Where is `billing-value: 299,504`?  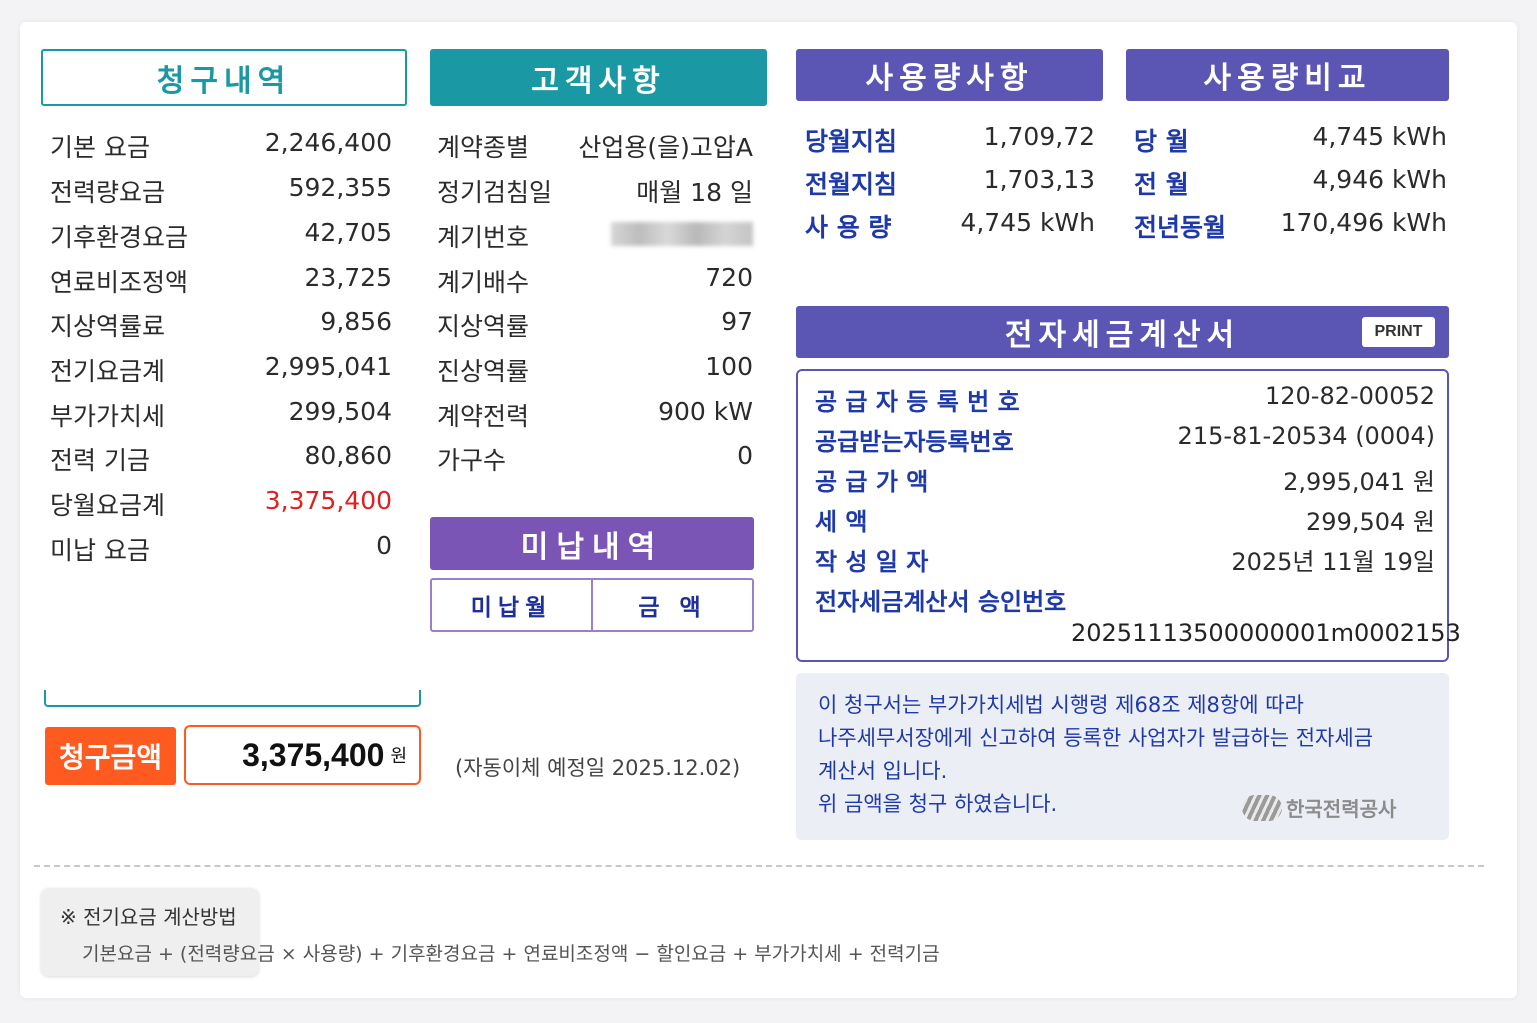 billing-value: 299,504 is located at coordinates (340, 411).